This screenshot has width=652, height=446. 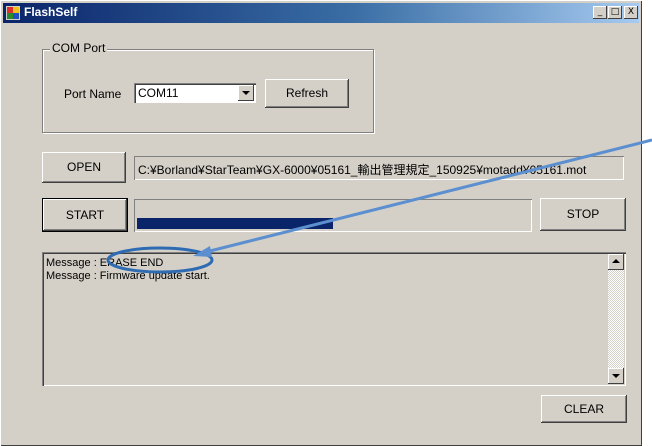 I want to click on port-name-value: COM11, so click(x=158, y=93).